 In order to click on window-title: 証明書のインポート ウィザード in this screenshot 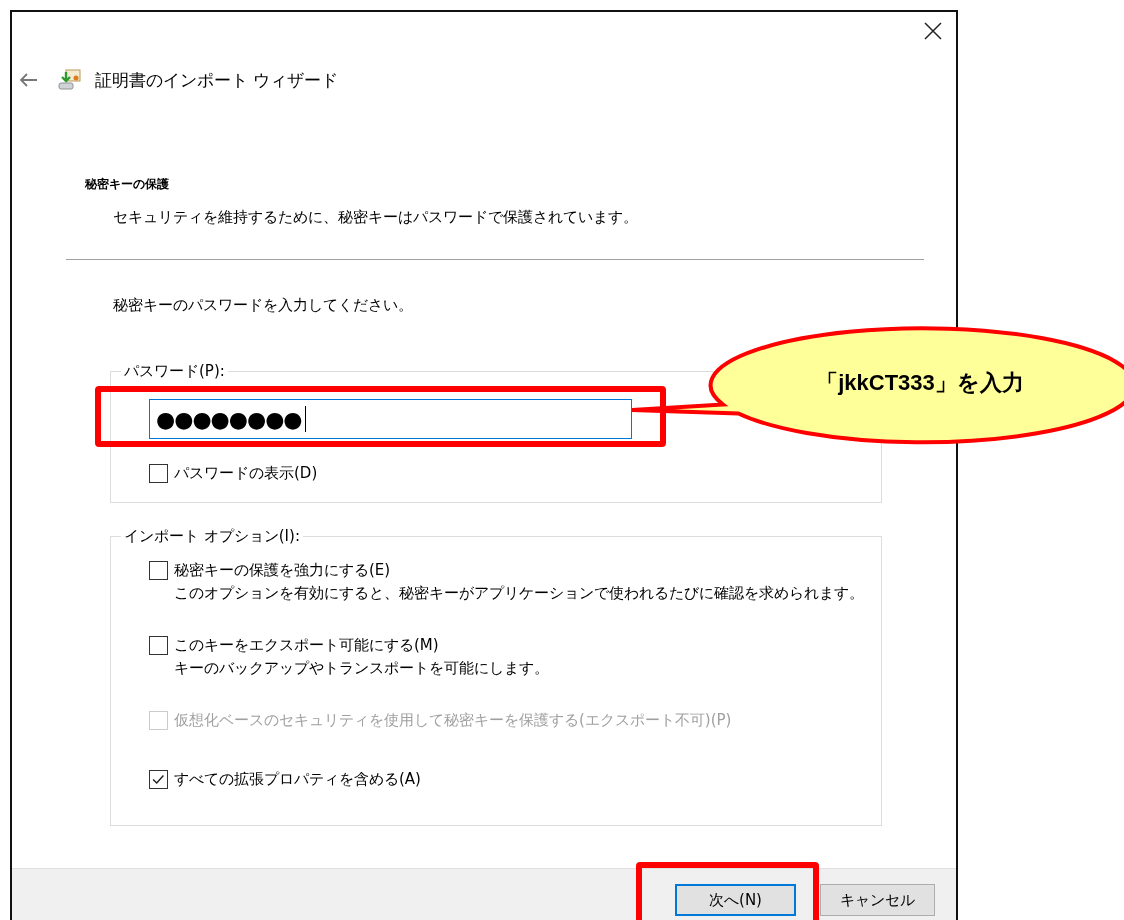, I will do `click(217, 80)`.